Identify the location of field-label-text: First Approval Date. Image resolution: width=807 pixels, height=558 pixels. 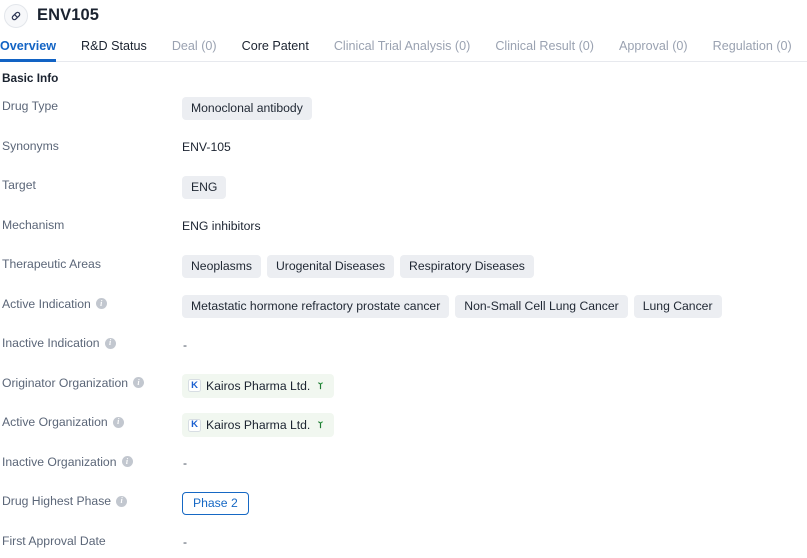
(54, 540).